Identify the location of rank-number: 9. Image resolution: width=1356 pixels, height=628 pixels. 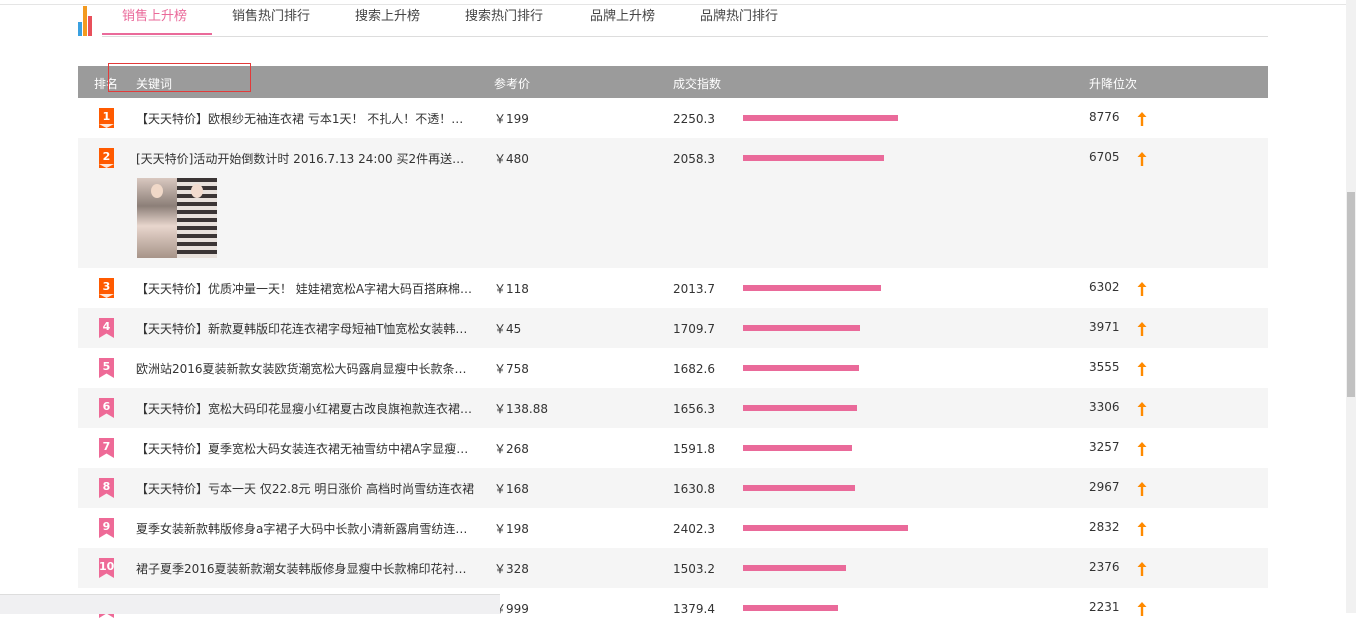
(106, 526).